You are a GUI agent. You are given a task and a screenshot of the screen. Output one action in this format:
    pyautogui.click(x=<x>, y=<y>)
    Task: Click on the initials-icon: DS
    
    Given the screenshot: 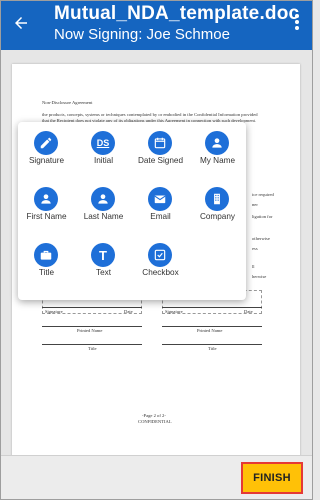 What is the action you would take?
    pyautogui.click(x=103, y=143)
    